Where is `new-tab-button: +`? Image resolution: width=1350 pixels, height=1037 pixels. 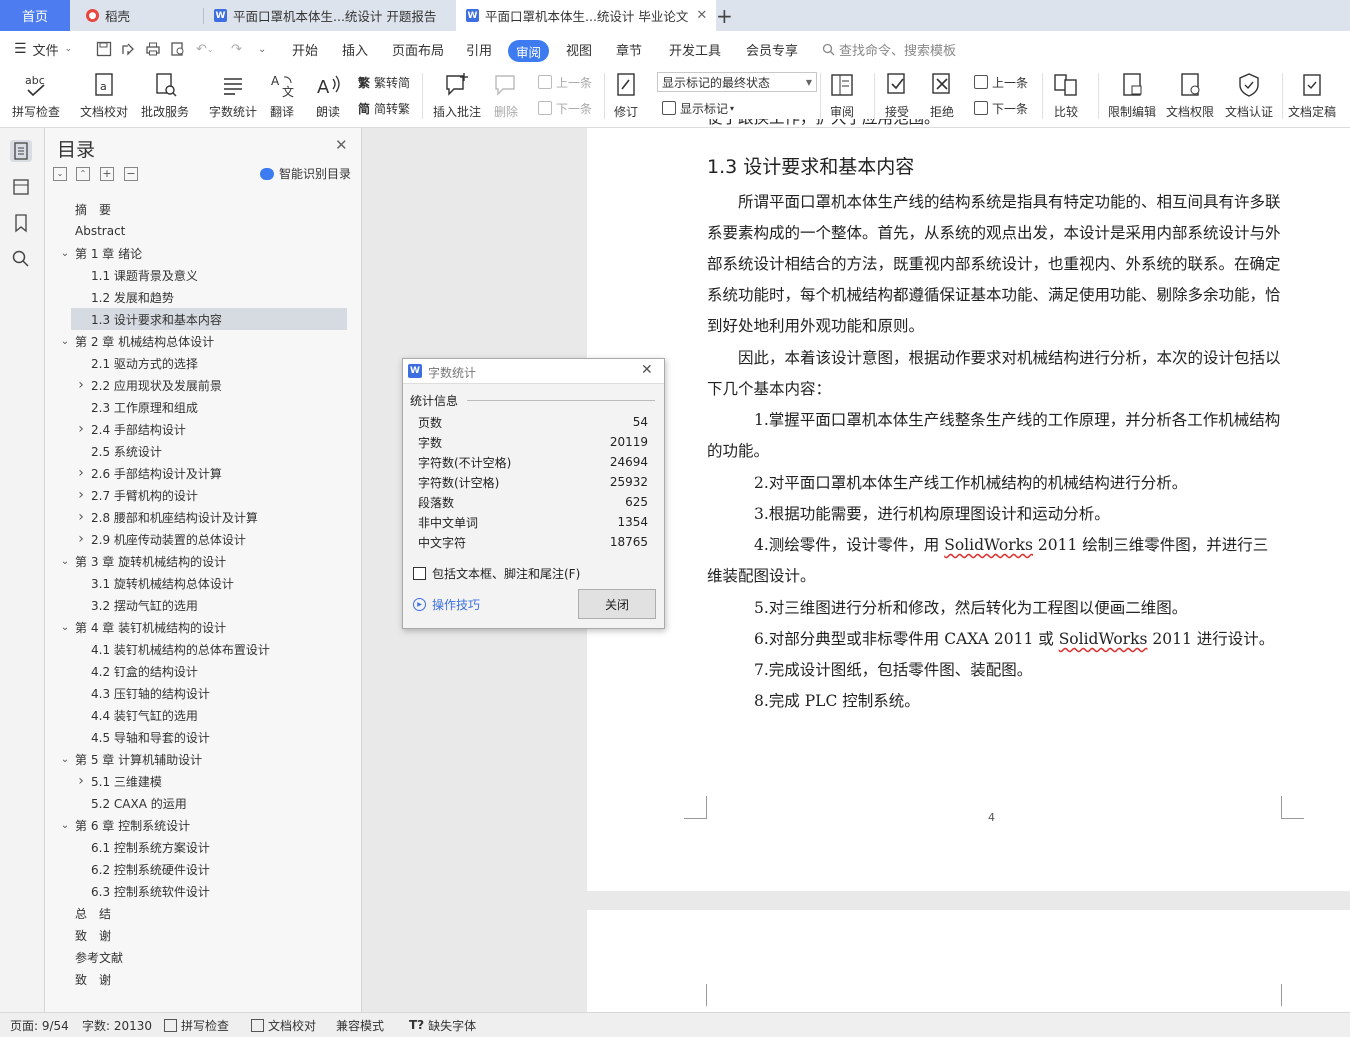
new-tab-button: + is located at coordinates (726, 15).